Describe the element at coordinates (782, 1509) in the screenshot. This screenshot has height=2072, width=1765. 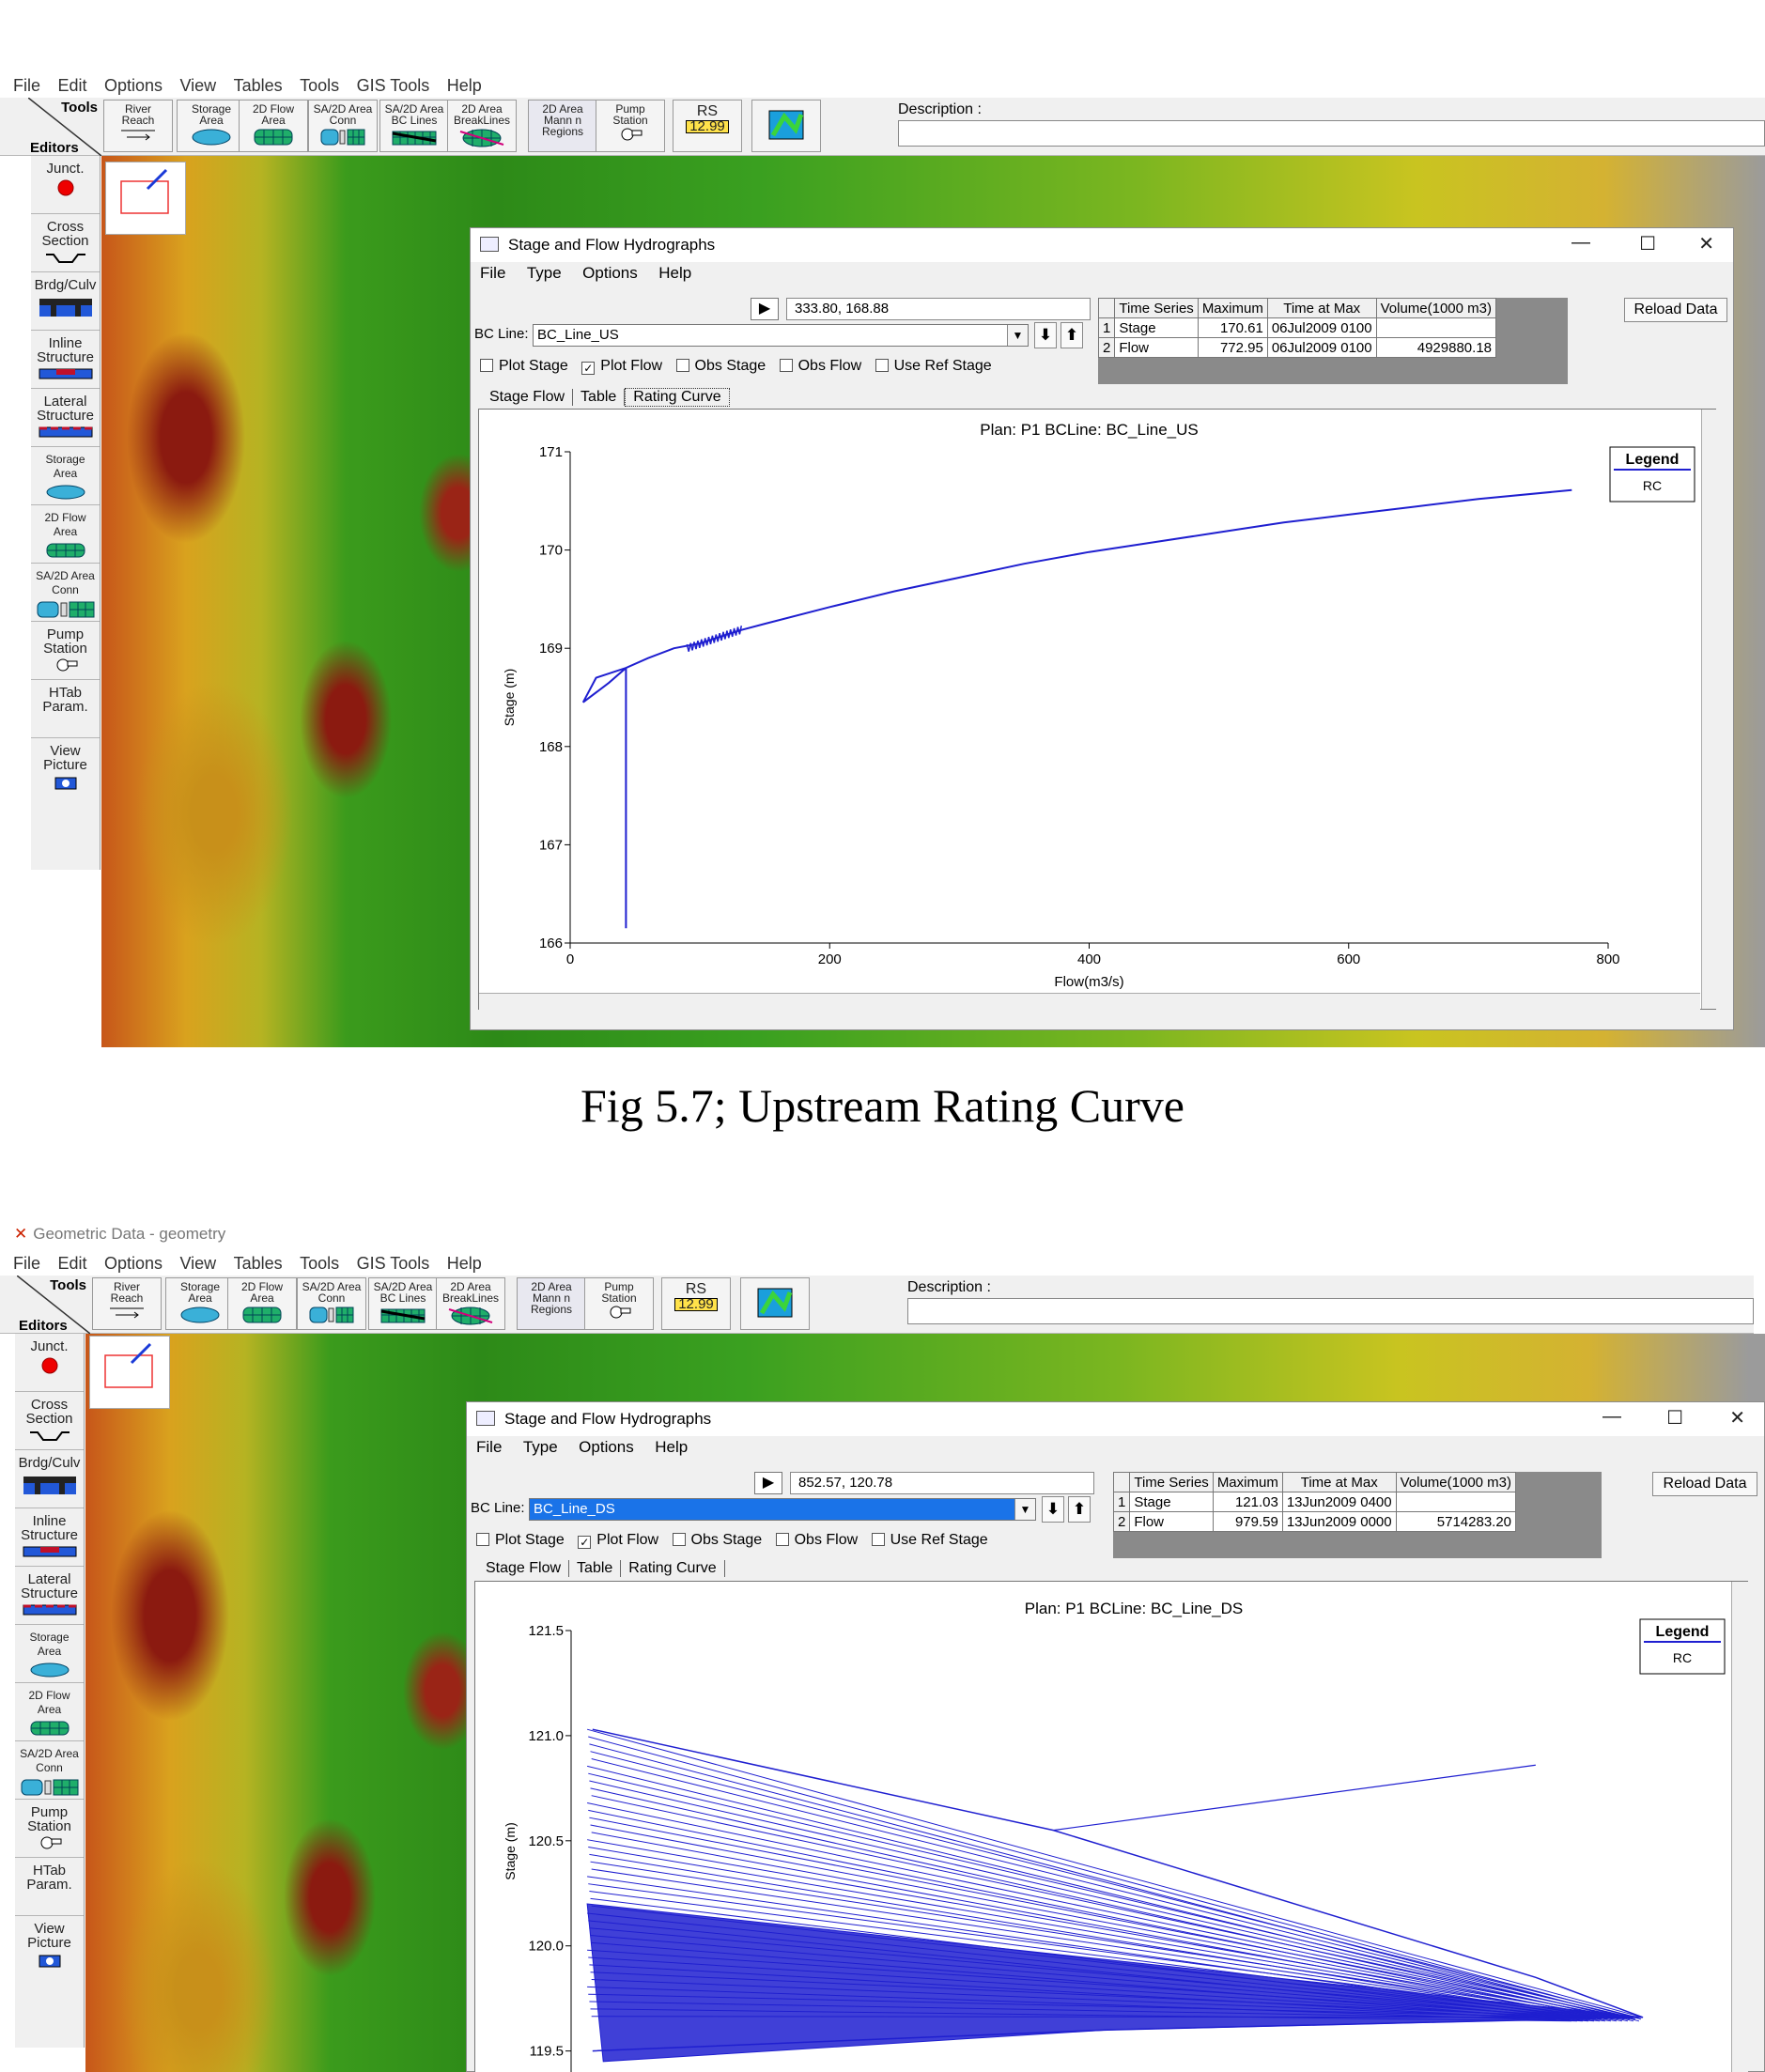
I see `bc-line-select: BC_Line_DS ▼` at that location.